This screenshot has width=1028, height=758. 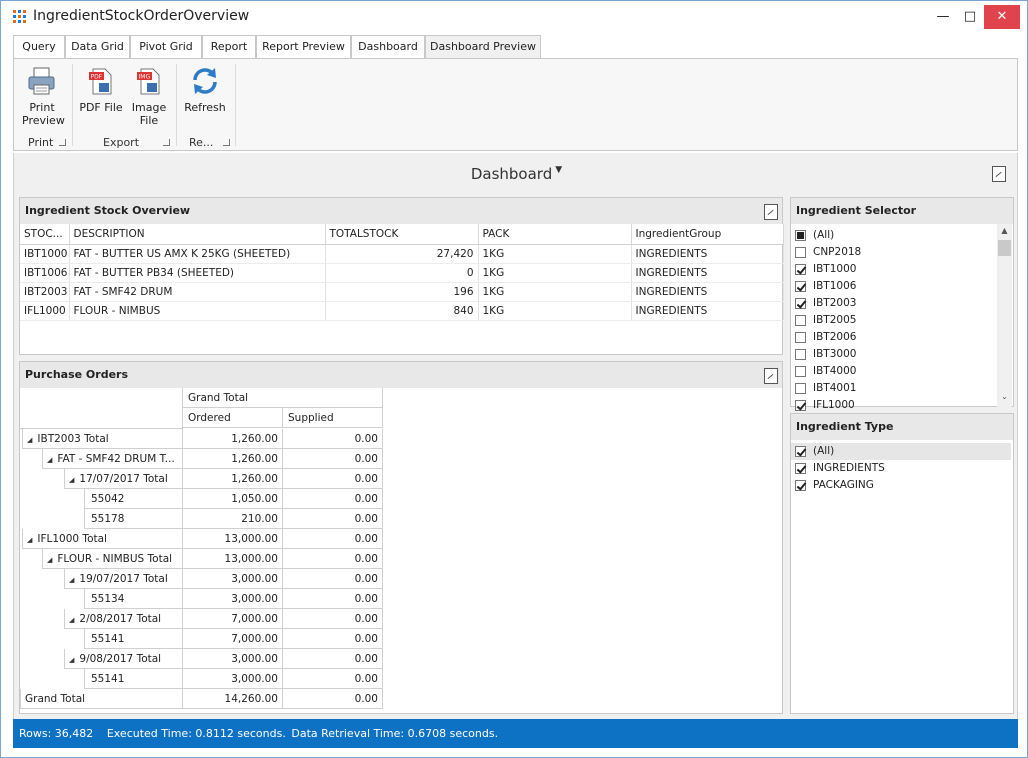 I want to click on pivot-row-group-header: ◢ 19/07/2017 Total, so click(x=123, y=579).